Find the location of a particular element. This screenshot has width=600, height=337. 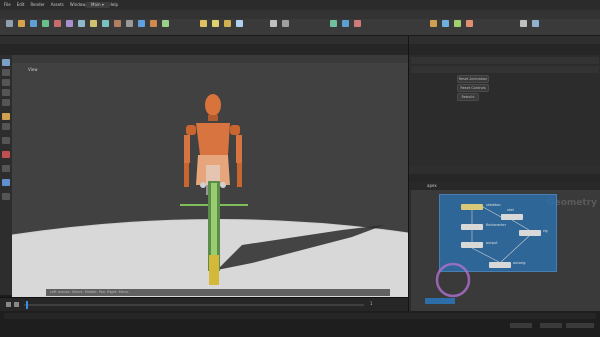

render-tool-icon is located at coordinates (523, 23).